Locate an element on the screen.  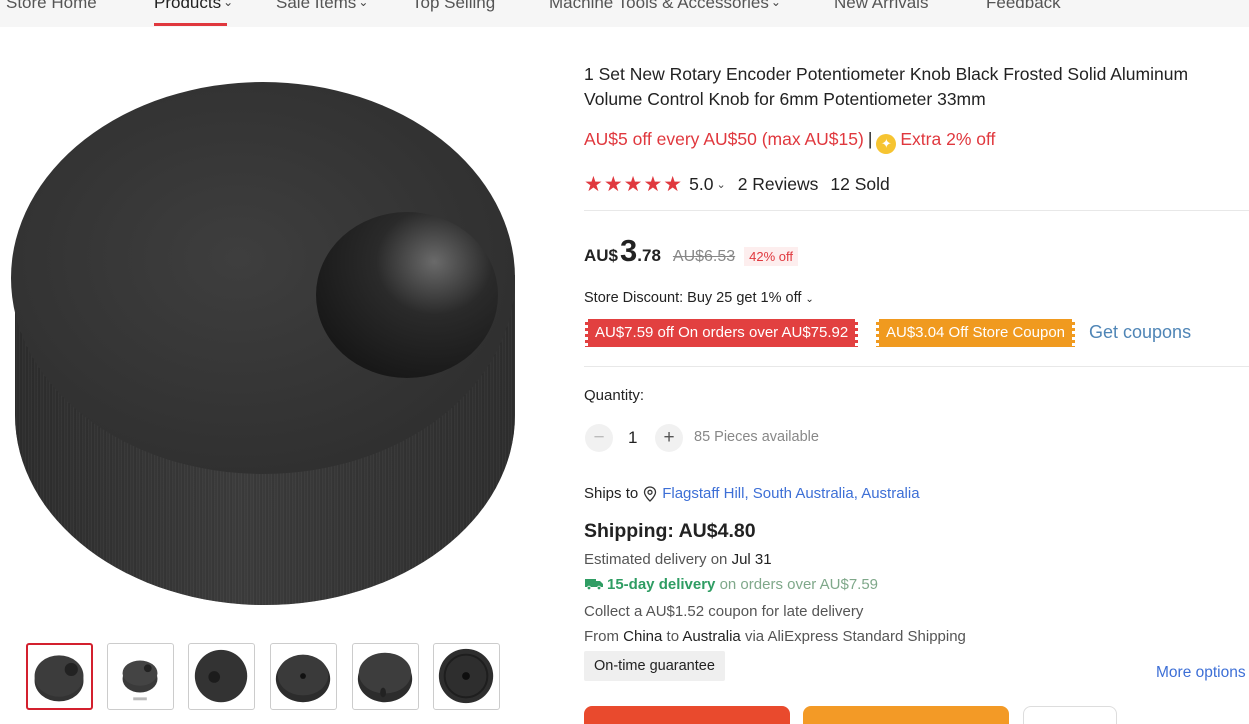
nav-top-selling-label: Top Selling is located at coordinates (454, 6).